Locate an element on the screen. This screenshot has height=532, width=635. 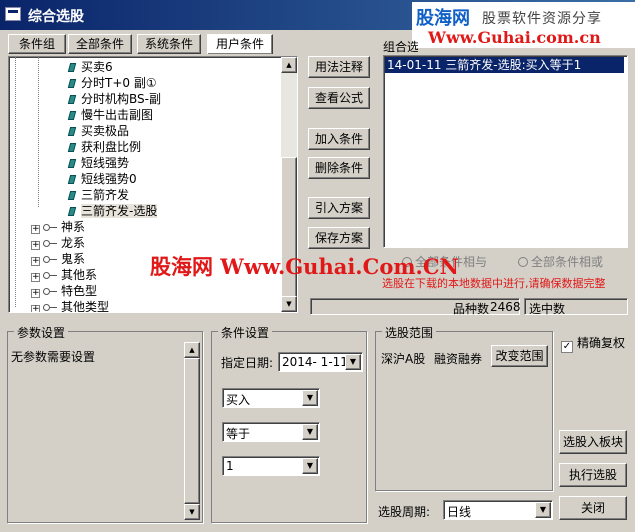
tree-group: + 鬼系 is located at coordinates (58, 259).